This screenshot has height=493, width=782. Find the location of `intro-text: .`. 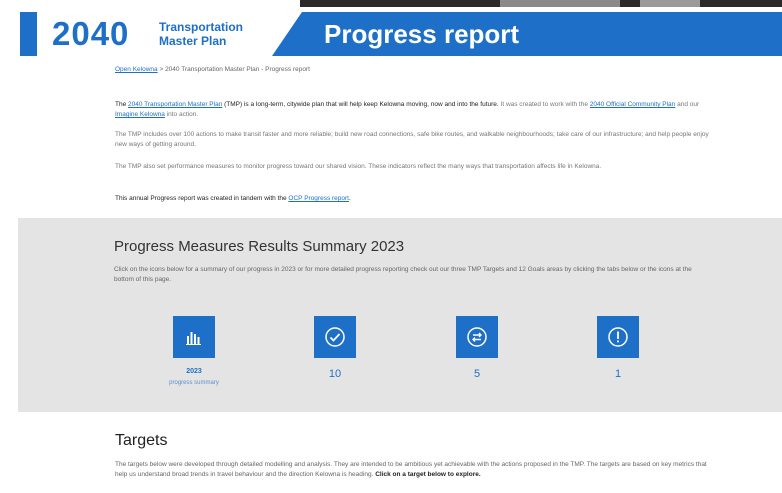

intro-text: . is located at coordinates (350, 198).